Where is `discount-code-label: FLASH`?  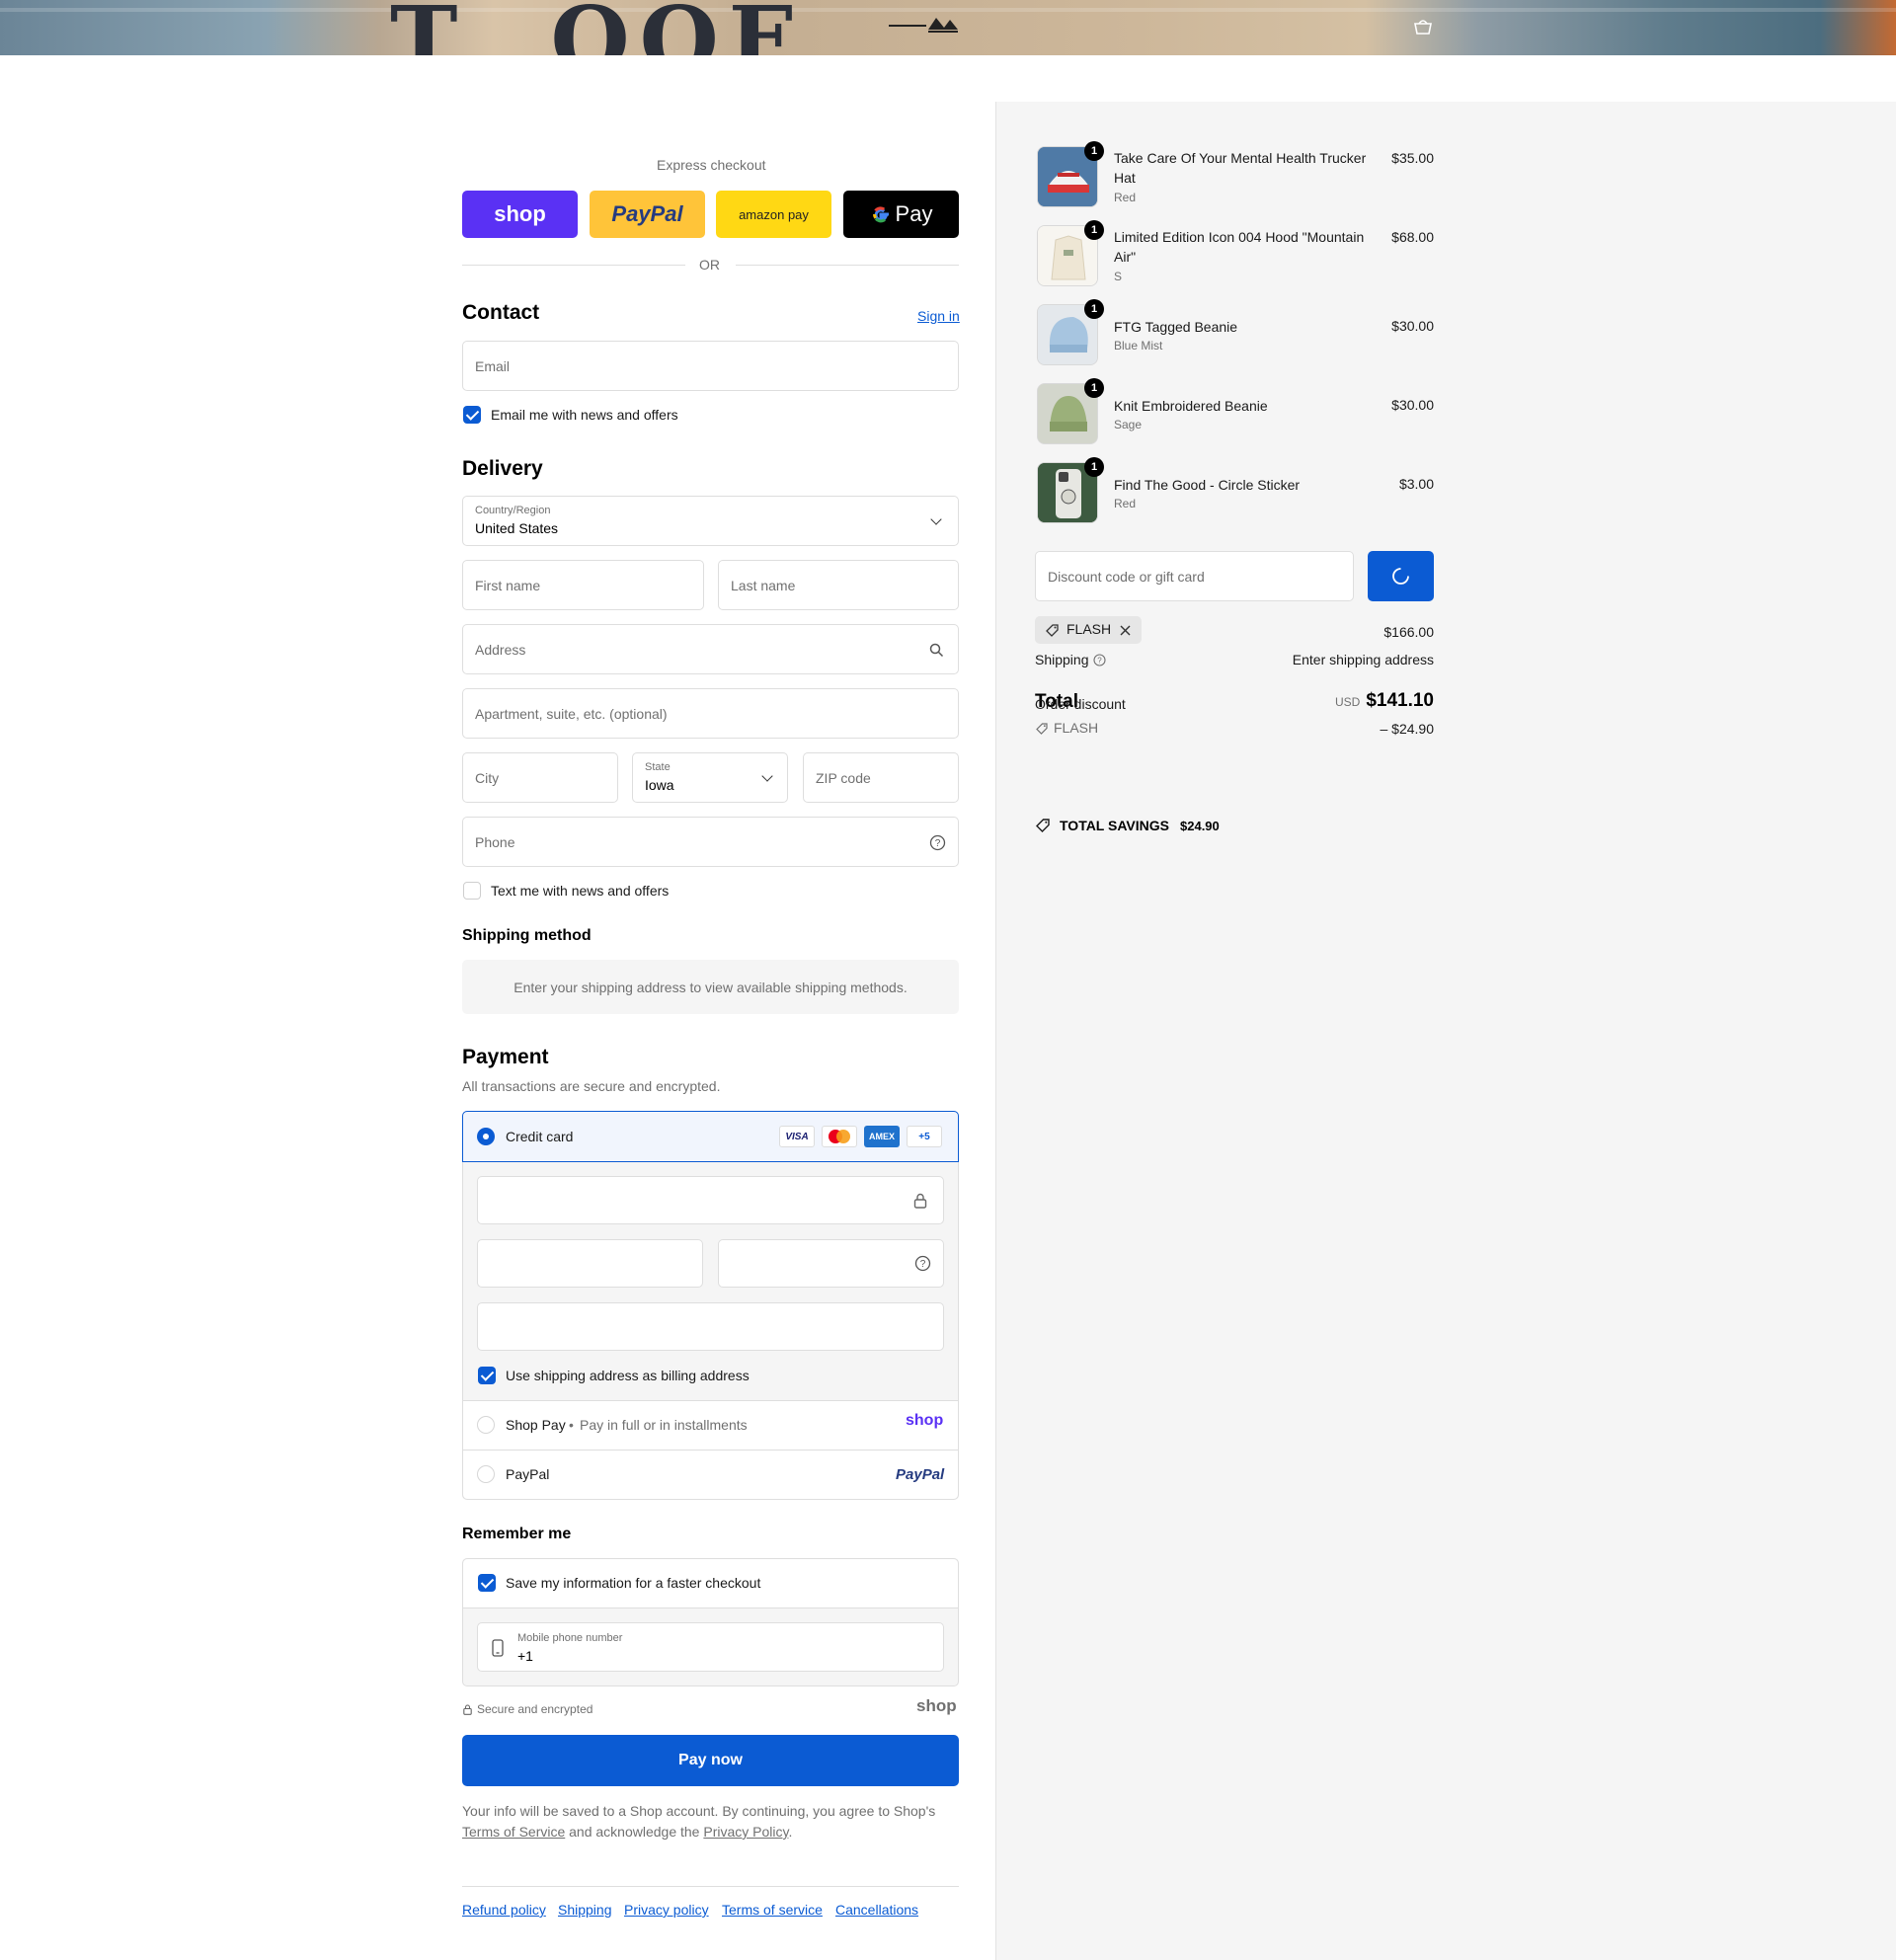
discount-code-label: FLASH is located at coordinates (1076, 728).